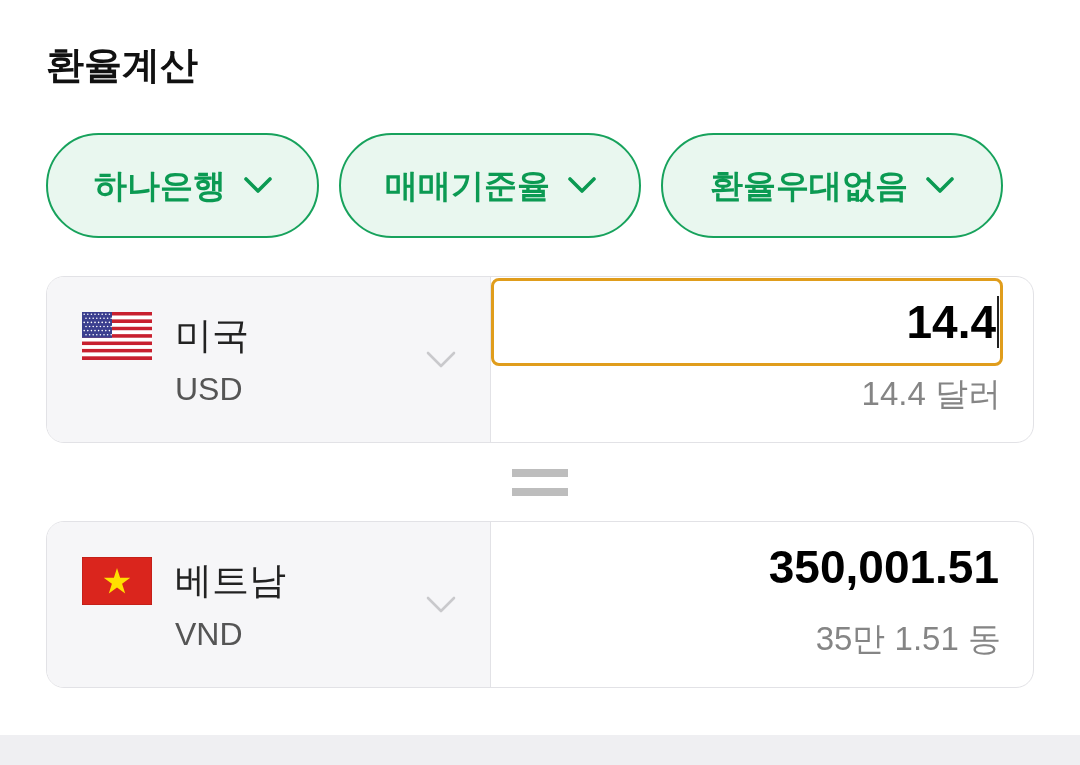 Image resolution: width=1080 pixels, height=765 pixels. Describe the element at coordinates (540, 482) in the screenshot. I see `equals-icon` at that location.